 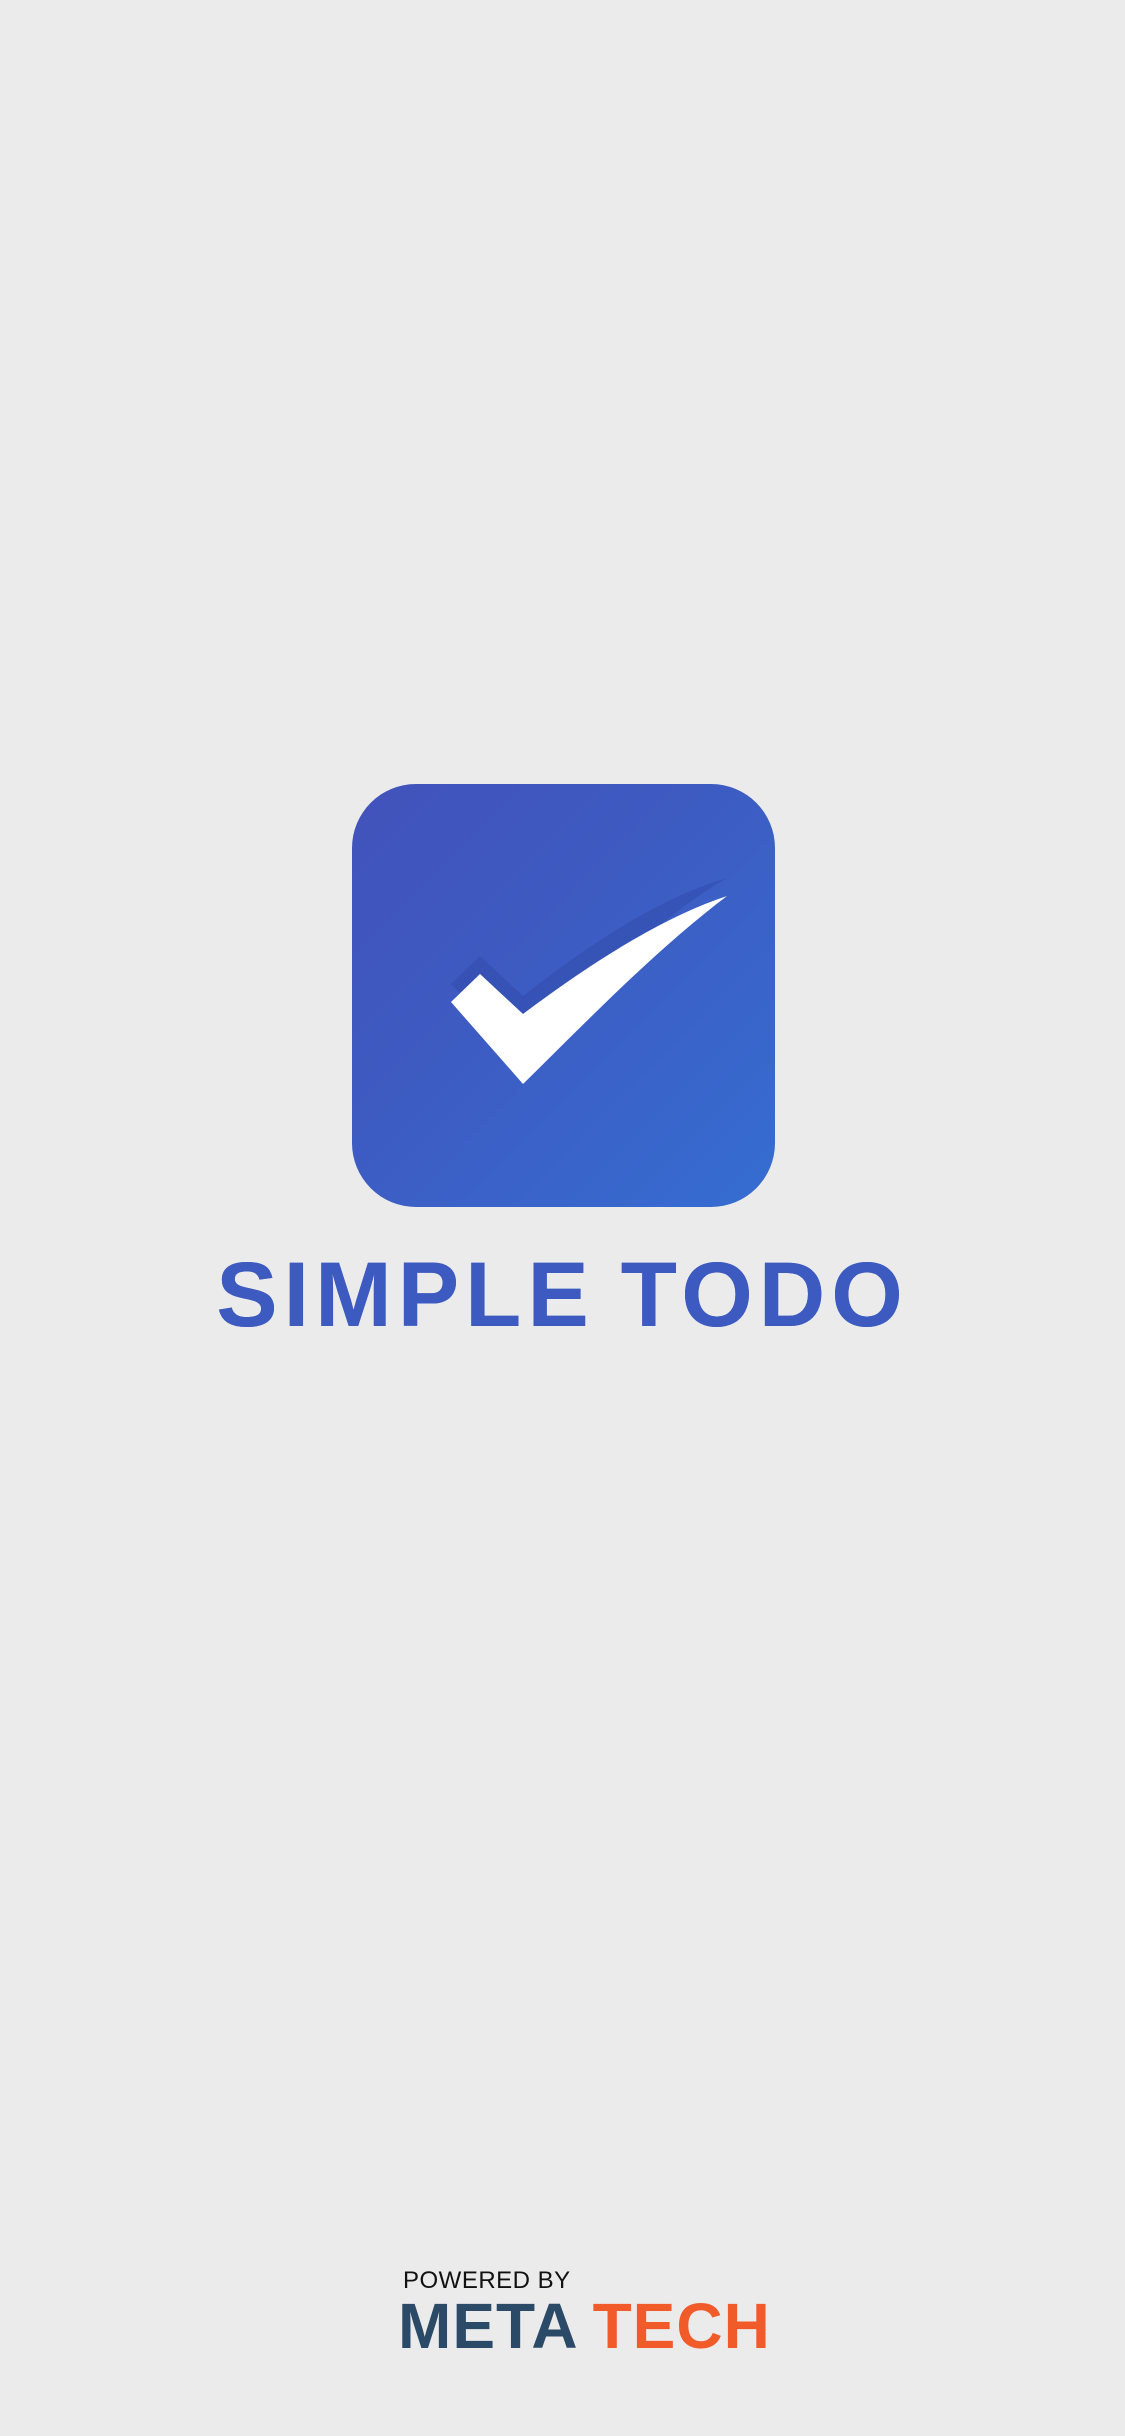 I want to click on brand-logo: META TECH, so click(x=584, y=2326).